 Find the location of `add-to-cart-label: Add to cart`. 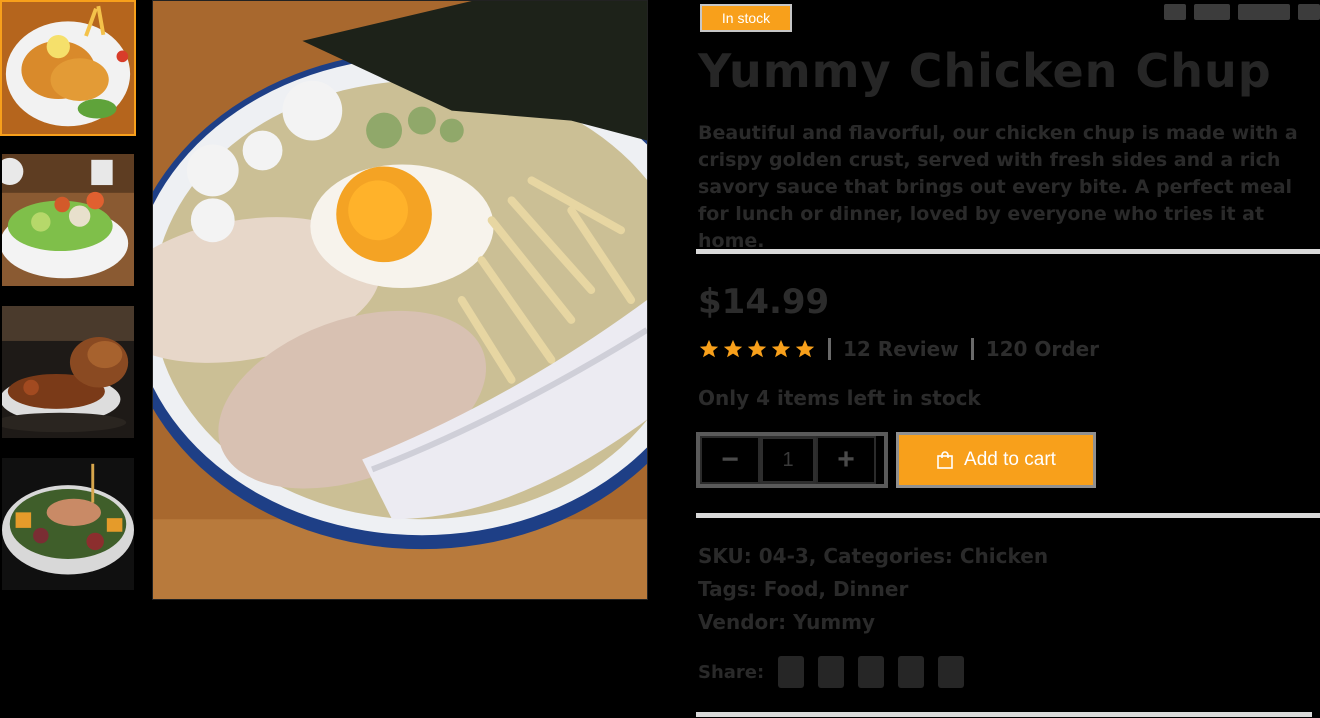

add-to-cart-label: Add to cart is located at coordinates (1010, 459).